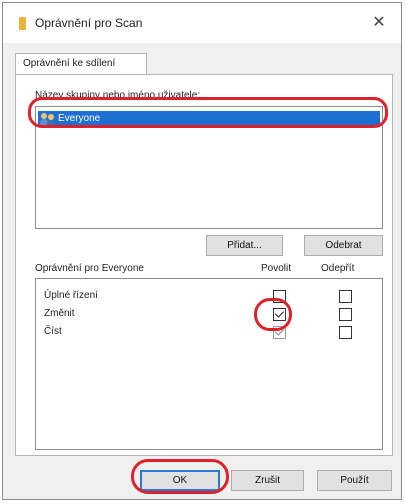 Image resolution: width=406 pixels, height=503 pixels. Describe the element at coordinates (209, 119) in the screenshot. I see `list-item-everyone: Everyone` at that location.